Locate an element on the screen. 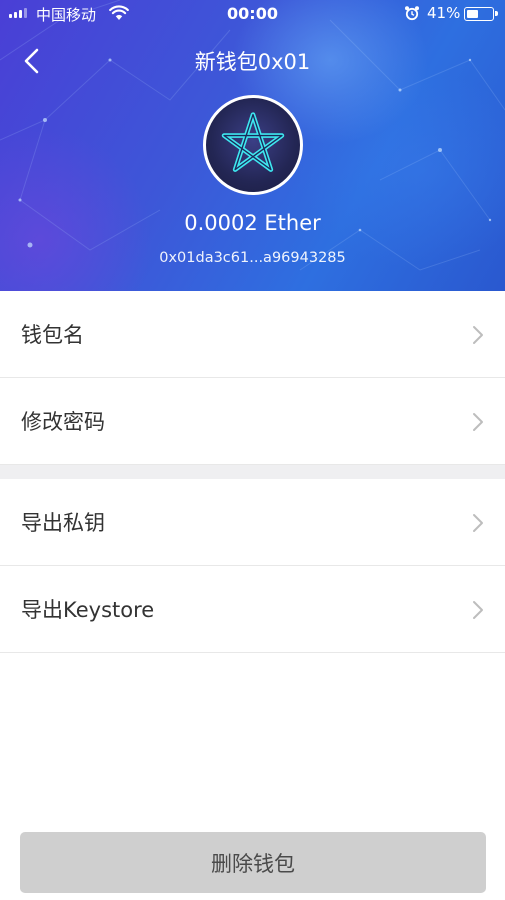 The width and height of the screenshot is (505, 900). menu-item-export-keystore: 导出Keystore is located at coordinates (252, 609).